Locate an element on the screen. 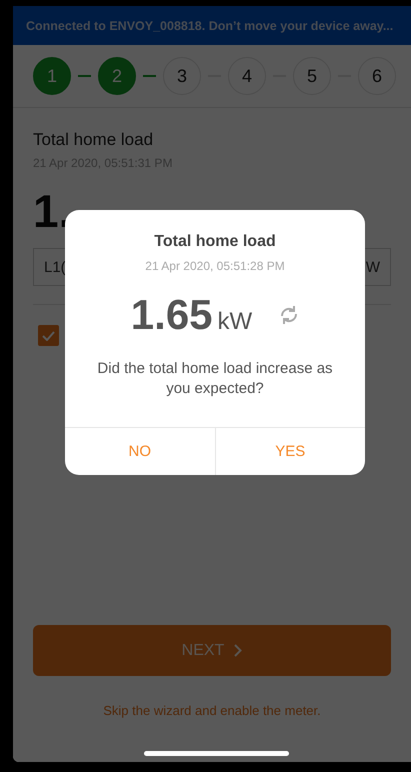 This screenshot has height=772, width=411. dialog-timestamp: 21 Apr 2020, 05:51:28 PM is located at coordinates (215, 266).